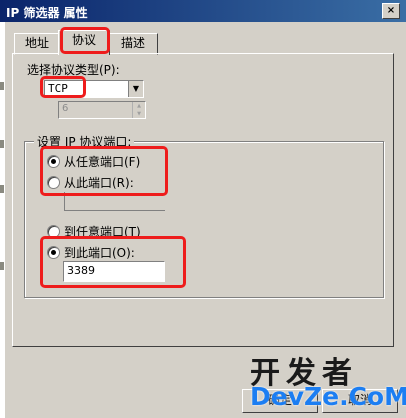  I want to click on to-port-input, so click(111, 270).